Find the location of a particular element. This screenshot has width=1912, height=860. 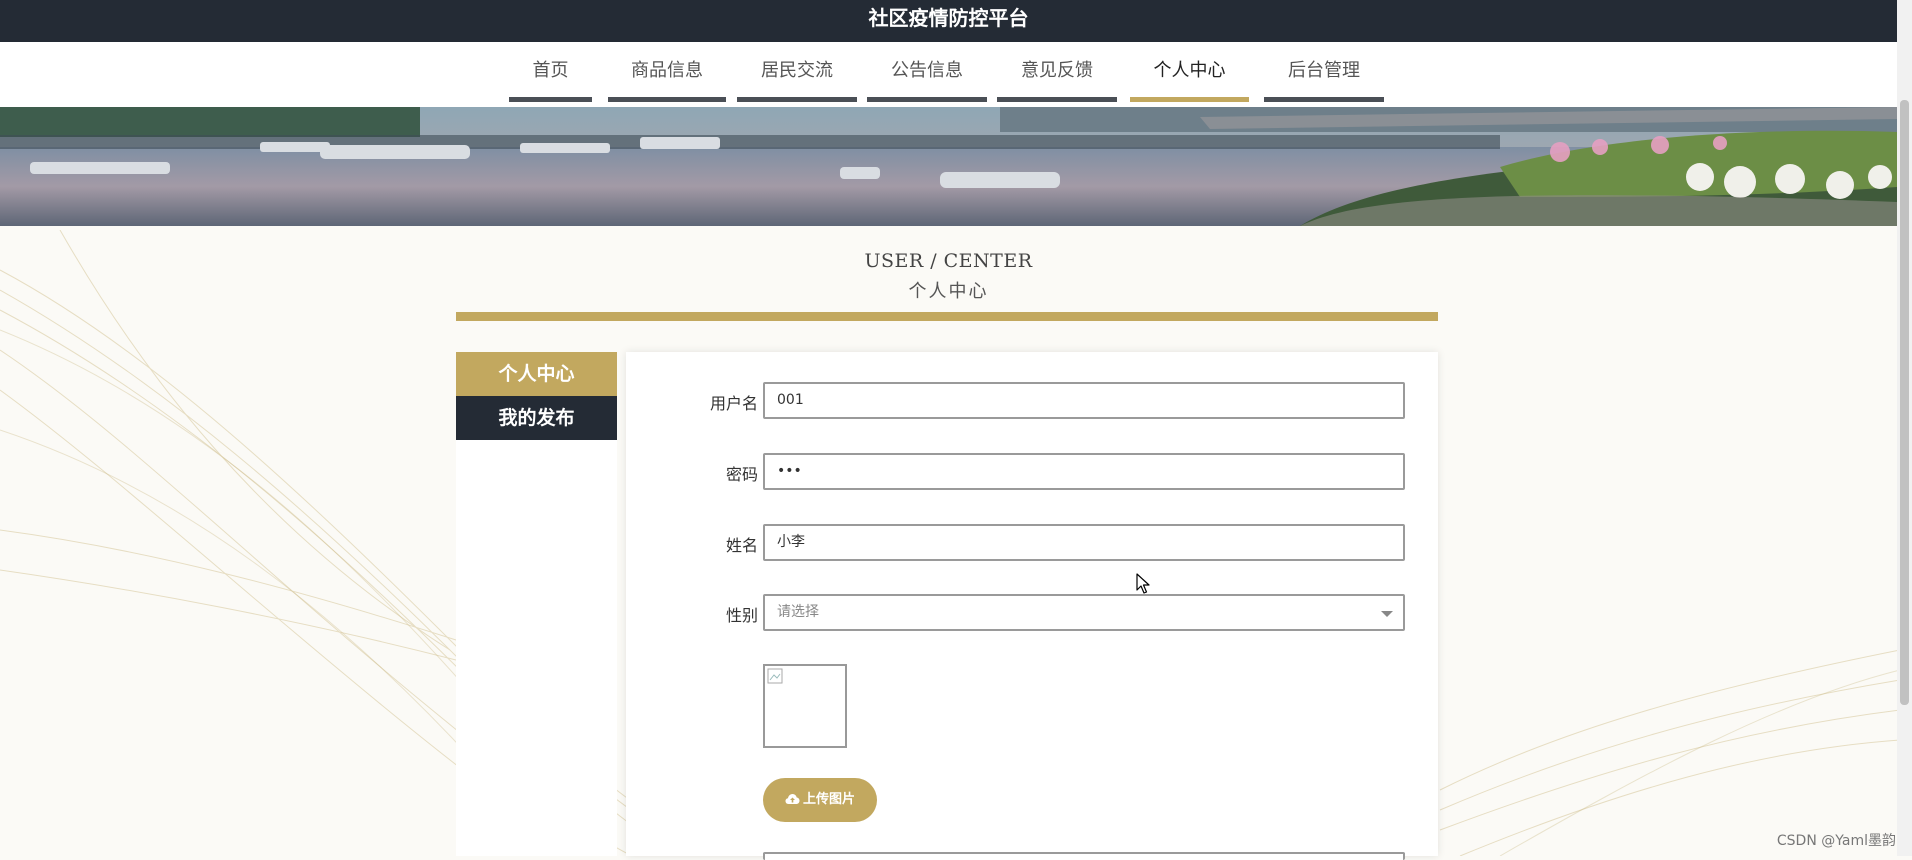

name-label: 姓名 is located at coordinates (741, 545).